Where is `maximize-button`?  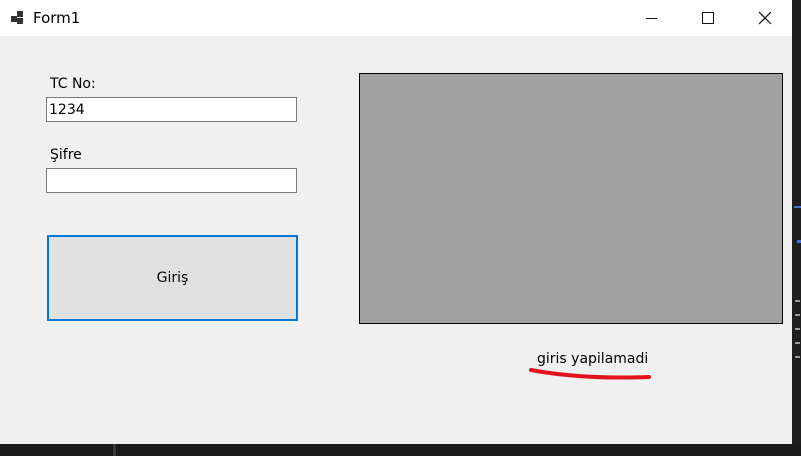
maximize-button is located at coordinates (708, 18).